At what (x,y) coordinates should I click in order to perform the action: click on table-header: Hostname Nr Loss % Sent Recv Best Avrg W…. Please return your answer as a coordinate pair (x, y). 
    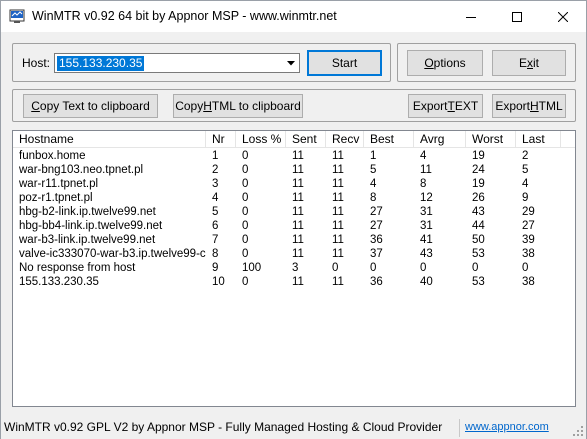
    Looking at the image, I should click on (294, 139).